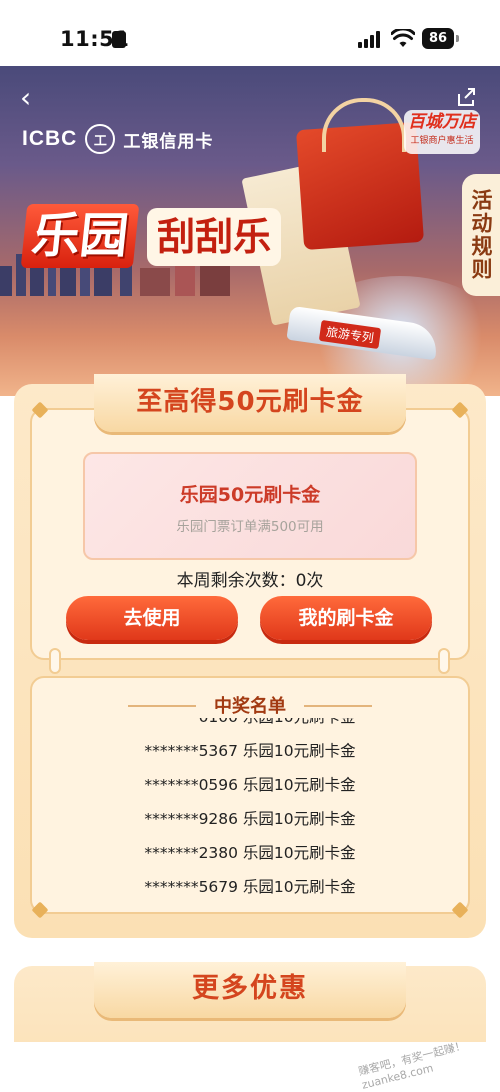  I want to click on my-card-credit-button: 我的刷卡金, so click(346, 618).